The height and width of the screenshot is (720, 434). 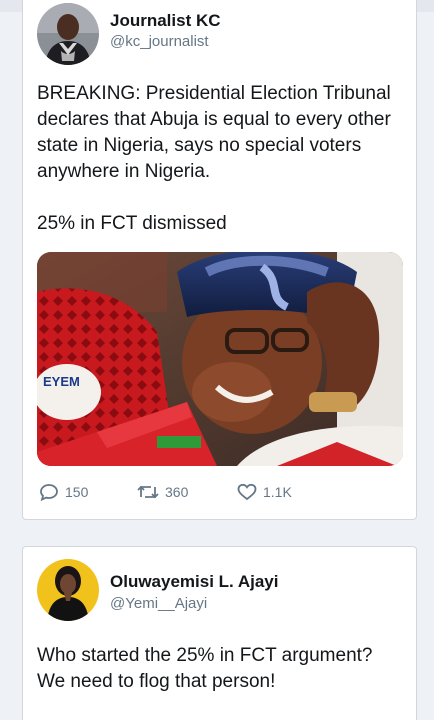 I want to click on retweet-count: 360, so click(x=177, y=492).